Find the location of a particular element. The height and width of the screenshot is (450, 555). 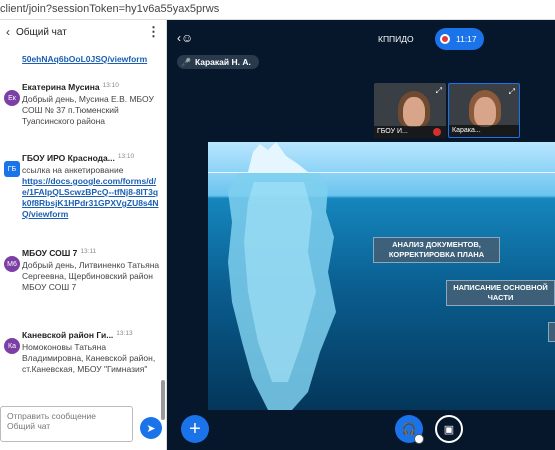

camera-off-icon: ▣ is located at coordinates (449, 429).